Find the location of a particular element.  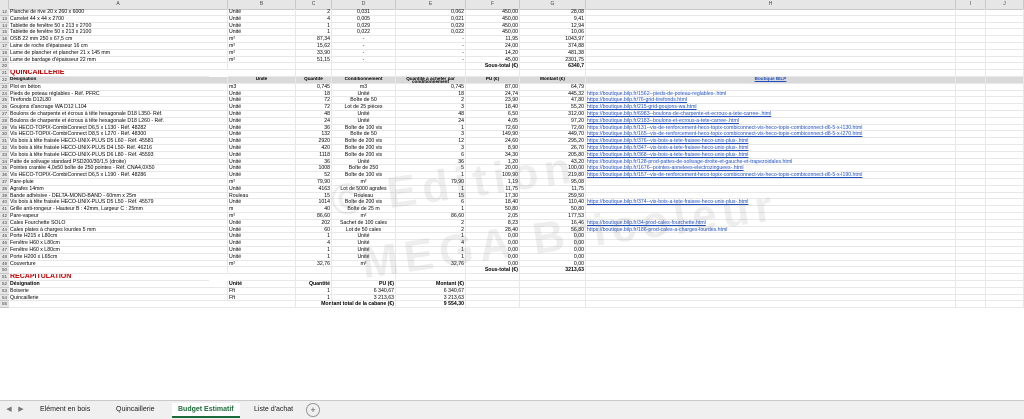

cell-c: 72 is located at coordinates (314, 101).